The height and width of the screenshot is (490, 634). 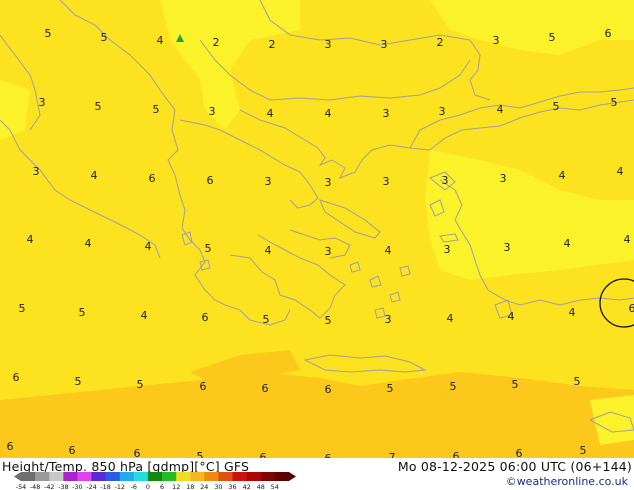 I want to click on scale-tick-label: -48, so click(x=35, y=486).